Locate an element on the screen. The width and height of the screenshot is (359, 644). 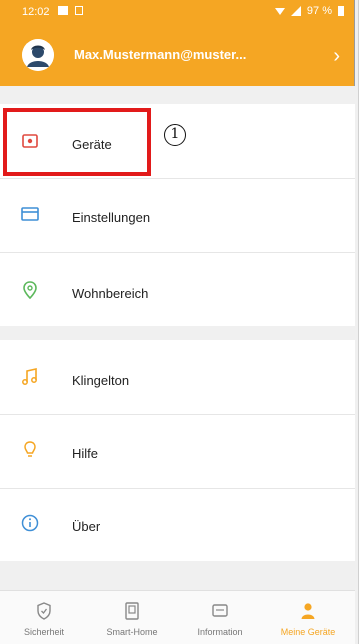
tab-label: Meine Geräte is located at coordinates (308, 632).